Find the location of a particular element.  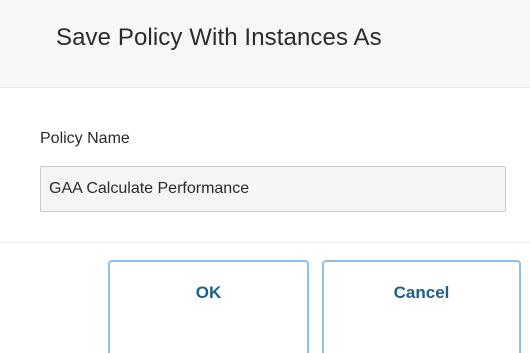

ok-button: OK is located at coordinates (208, 306).